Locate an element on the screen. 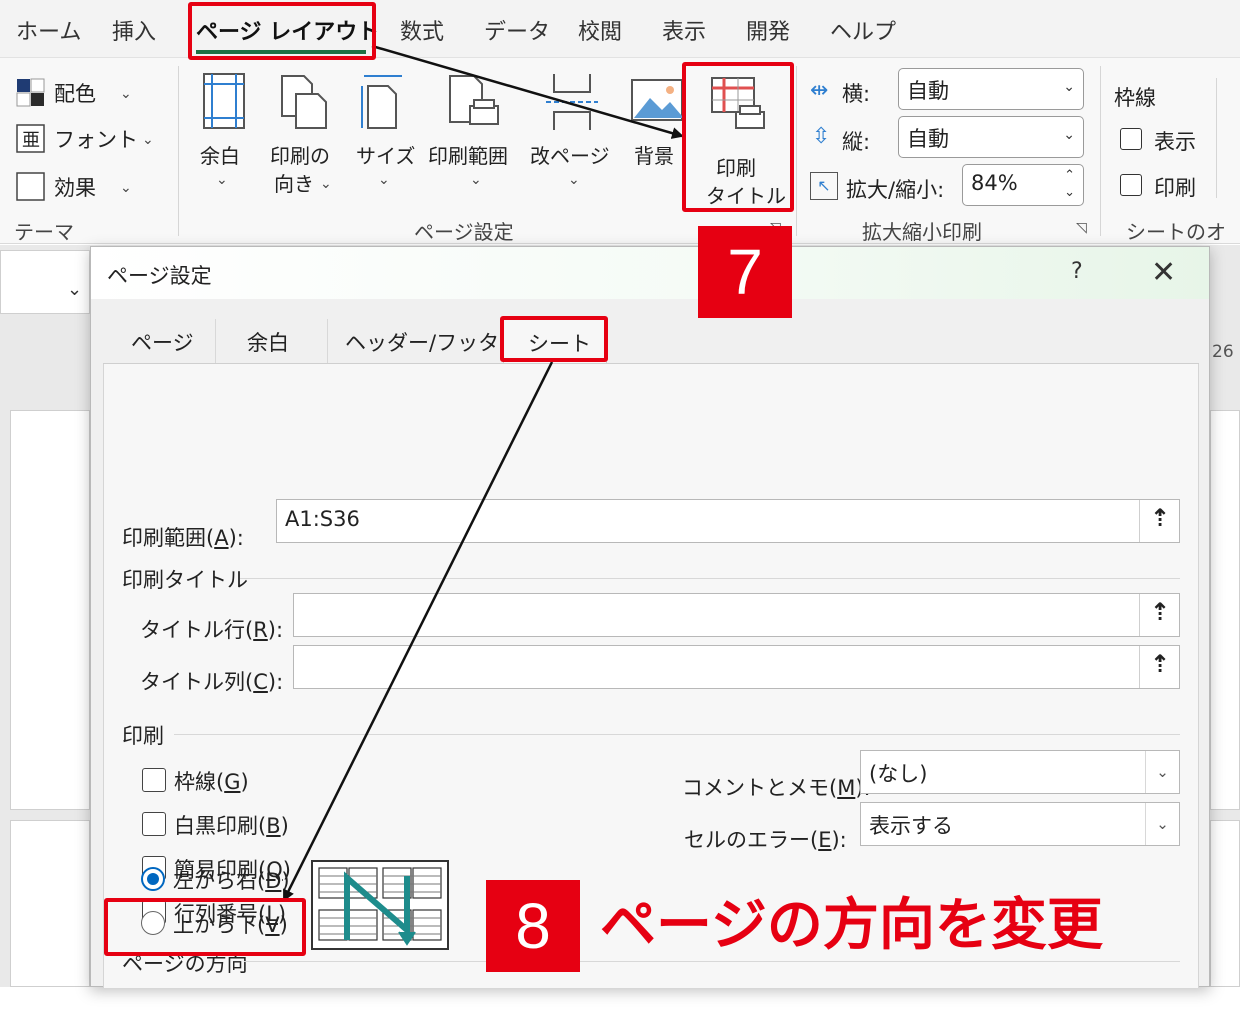 This screenshot has height=1021, width=1240. arrow-to-print-titles is located at coordinates (527, 91).